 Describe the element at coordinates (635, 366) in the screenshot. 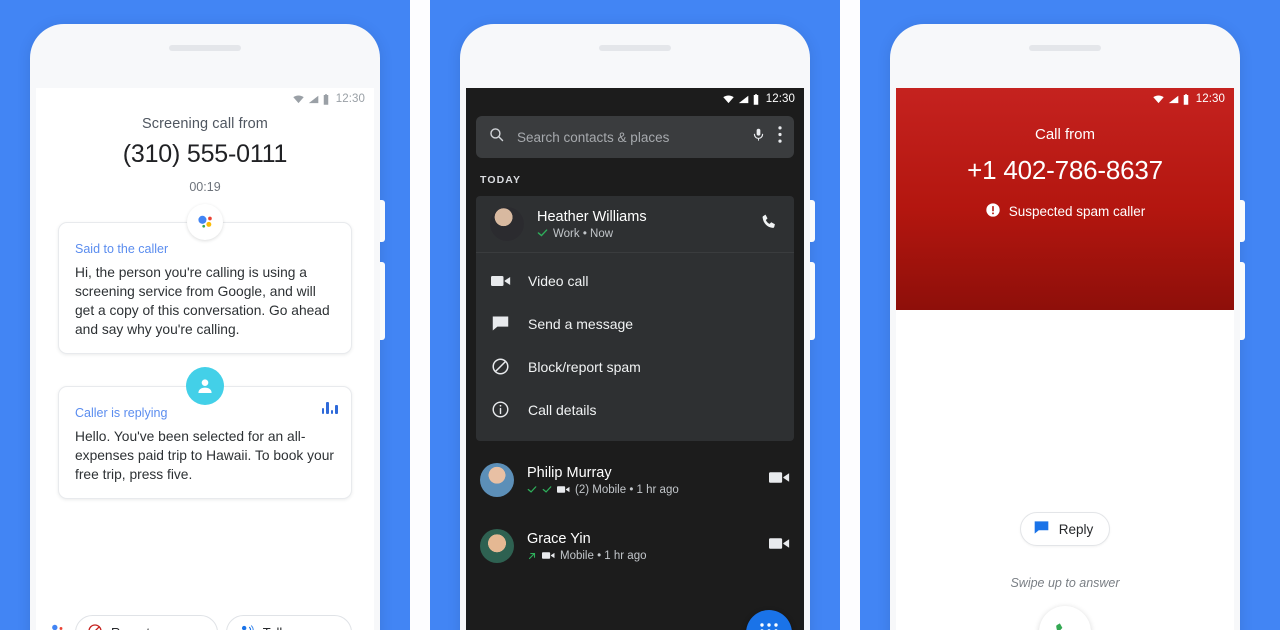

I see `menu-item-block-report-spam: Block/report spam` at that location.